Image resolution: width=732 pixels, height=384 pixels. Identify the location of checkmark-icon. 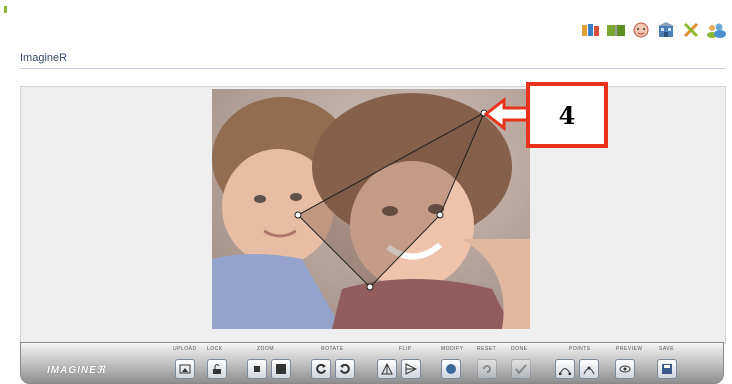
(521, 369).